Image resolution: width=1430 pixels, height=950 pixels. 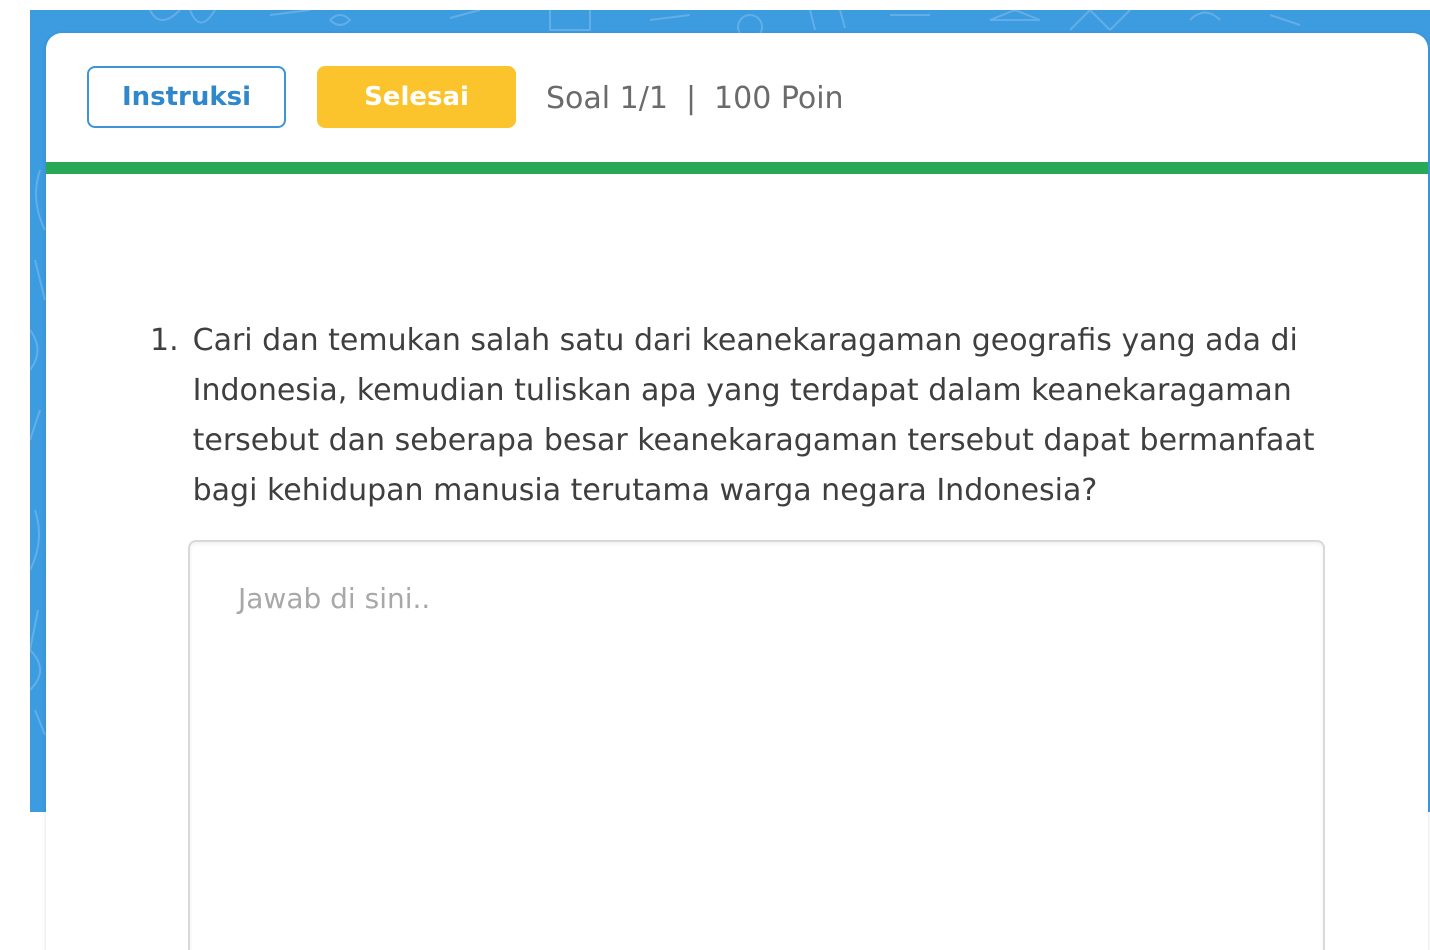 I want to click on question-number: 1., so click(x=164, y=340).